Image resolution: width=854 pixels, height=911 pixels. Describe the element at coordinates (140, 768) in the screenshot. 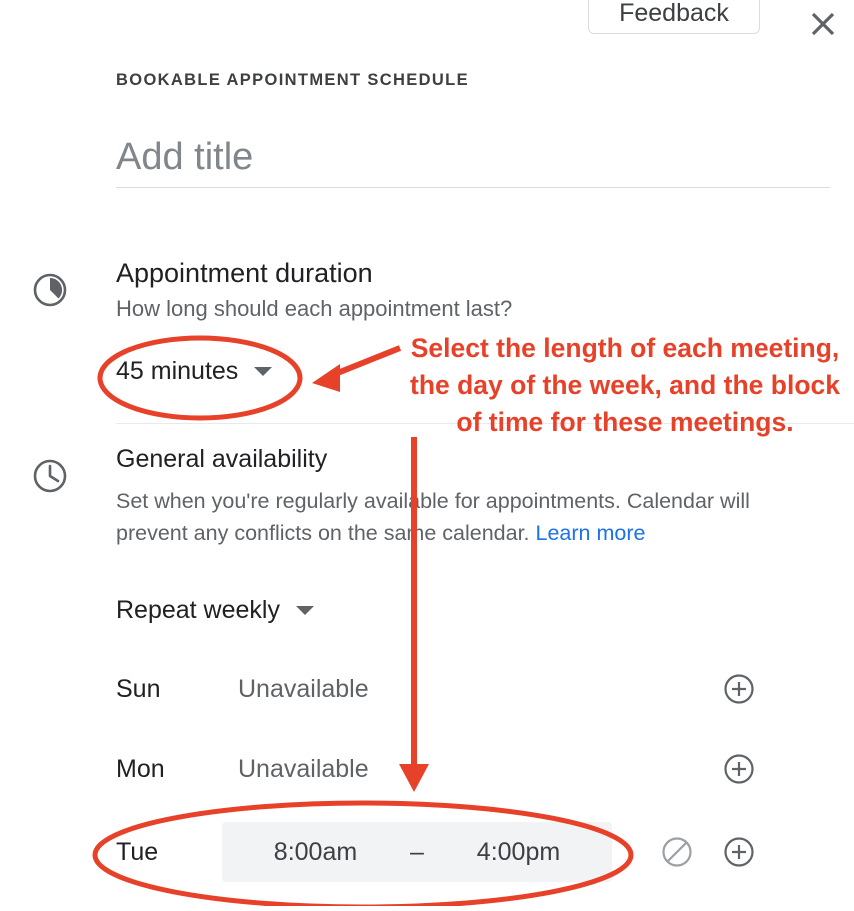

I see `day-label: Mon` at that location.